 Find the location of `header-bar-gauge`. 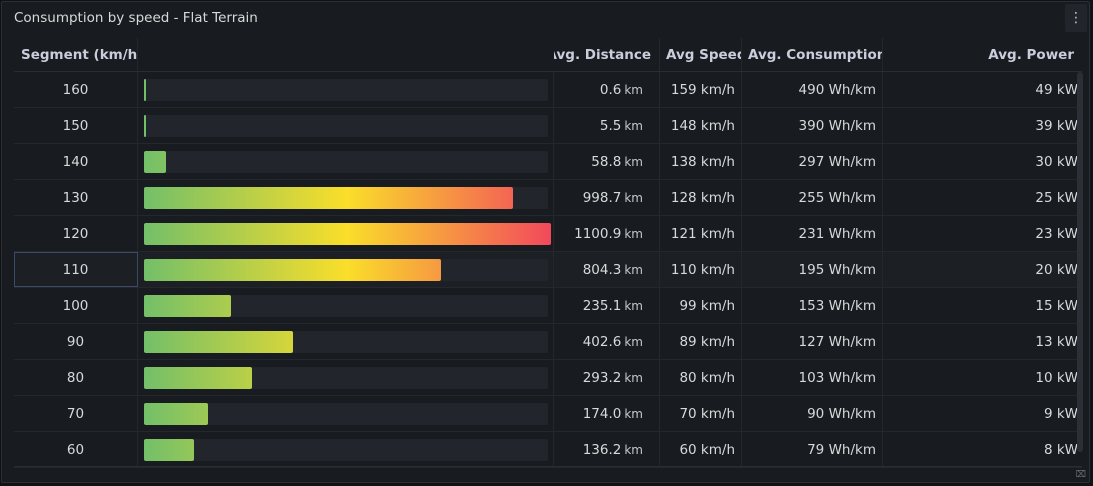

header-bar-gauge is located at coordinates (346, 54).